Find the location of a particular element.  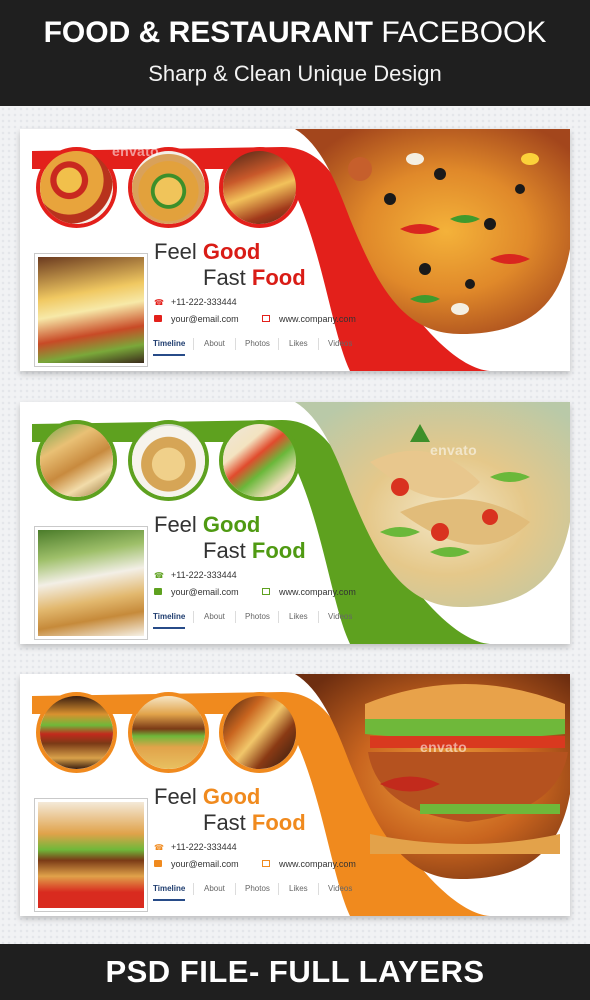

header-title-light: FACEBOOK is located at coordinates (464, 32).